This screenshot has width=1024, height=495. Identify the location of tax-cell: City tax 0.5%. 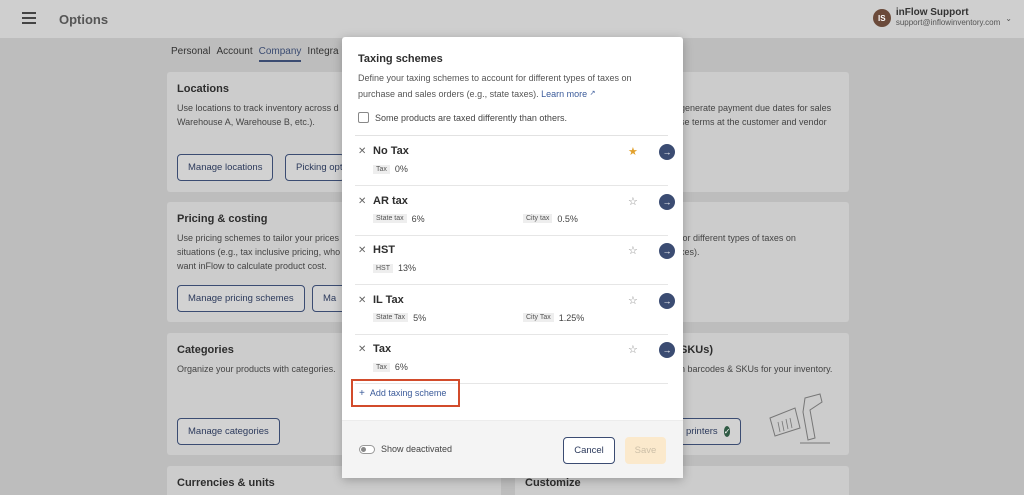
(550, 219).